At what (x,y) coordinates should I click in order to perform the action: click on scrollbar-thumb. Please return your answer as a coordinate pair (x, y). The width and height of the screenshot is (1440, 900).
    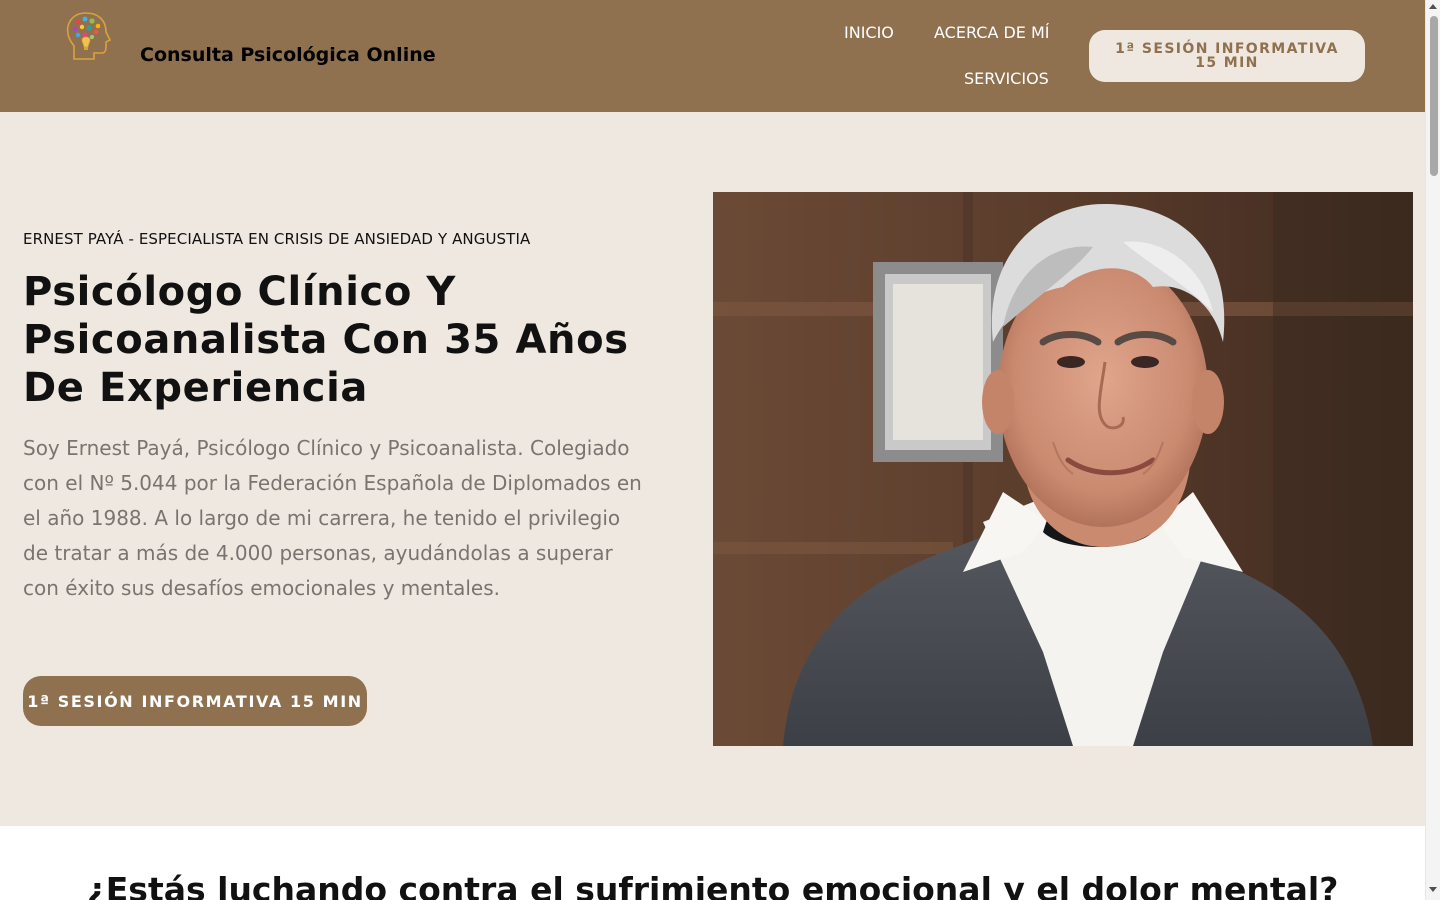
    Looking at the image, I should click on (1434, 96).